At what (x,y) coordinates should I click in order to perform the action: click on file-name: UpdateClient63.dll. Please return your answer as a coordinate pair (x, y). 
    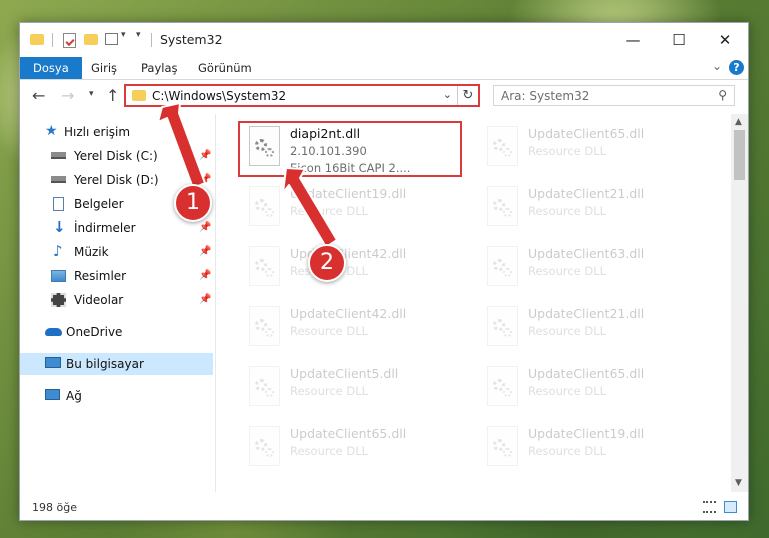
    Looking at the image, I should click on (586, 253).